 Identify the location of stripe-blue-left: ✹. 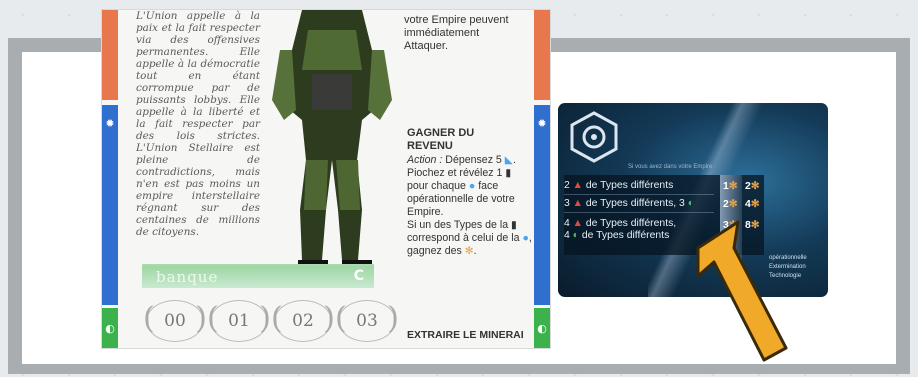
(110, 205).